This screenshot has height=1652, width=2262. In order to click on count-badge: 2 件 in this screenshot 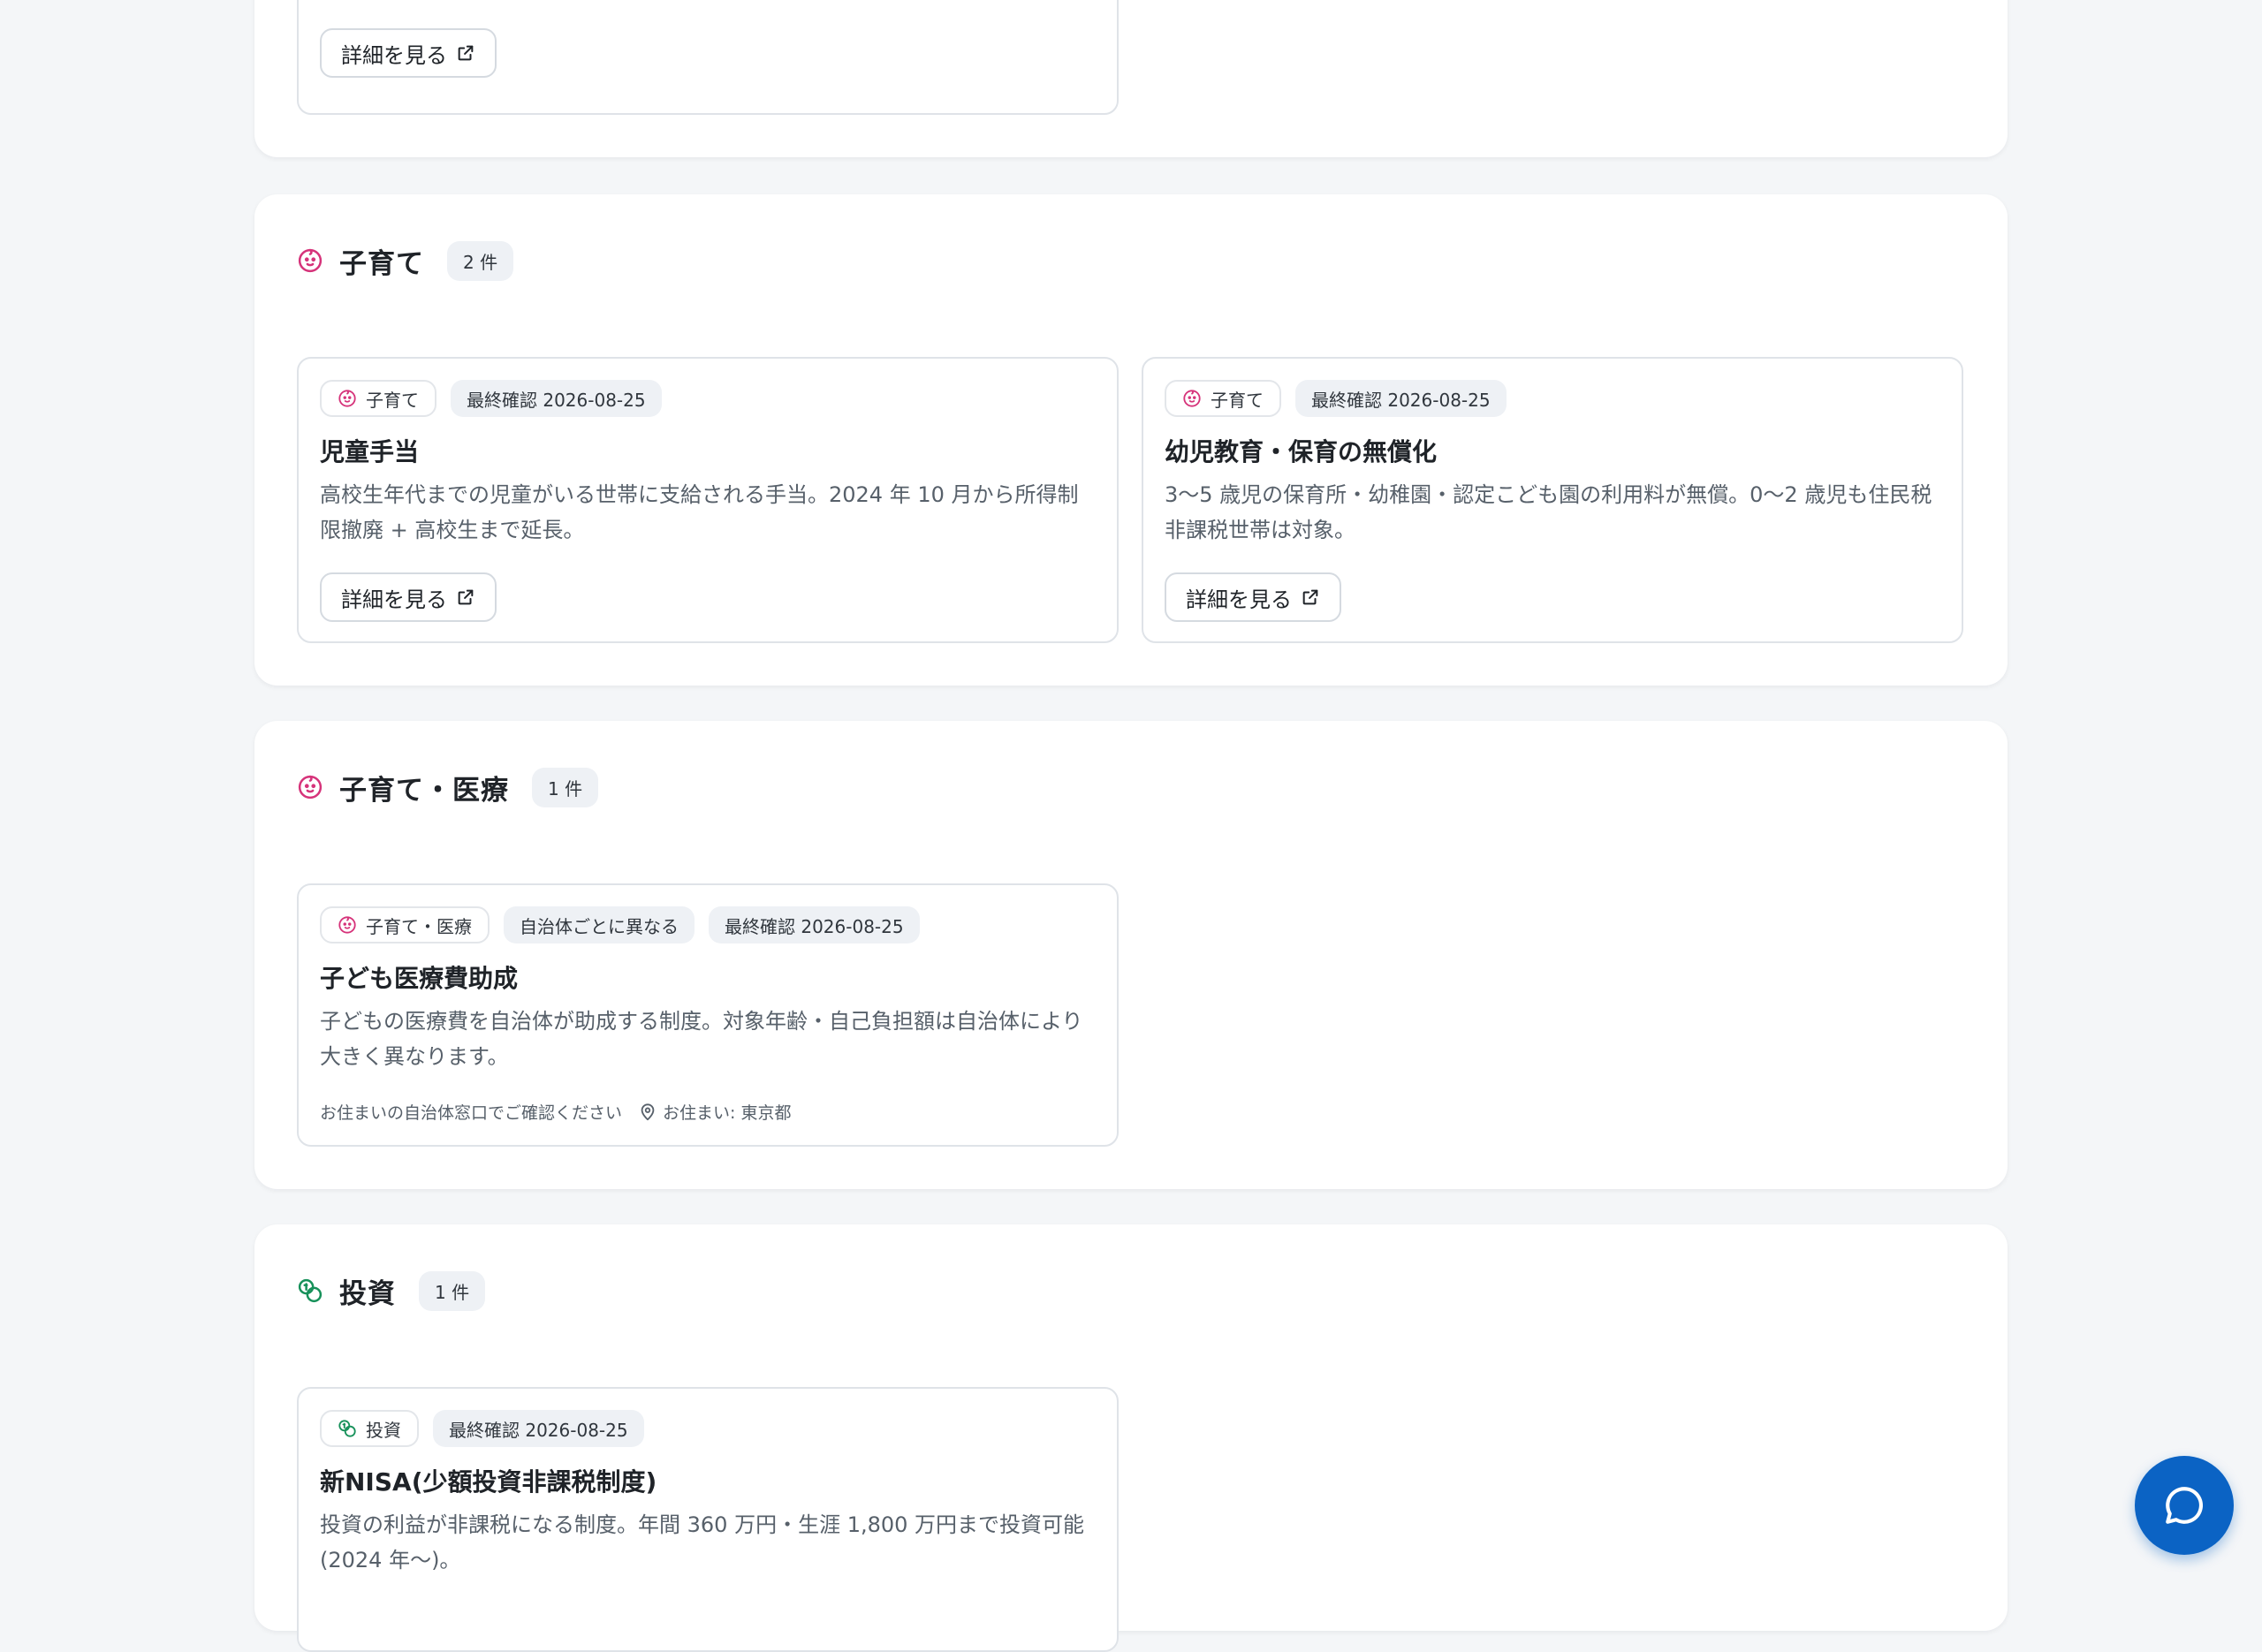, I will do `click(480, 260)`.